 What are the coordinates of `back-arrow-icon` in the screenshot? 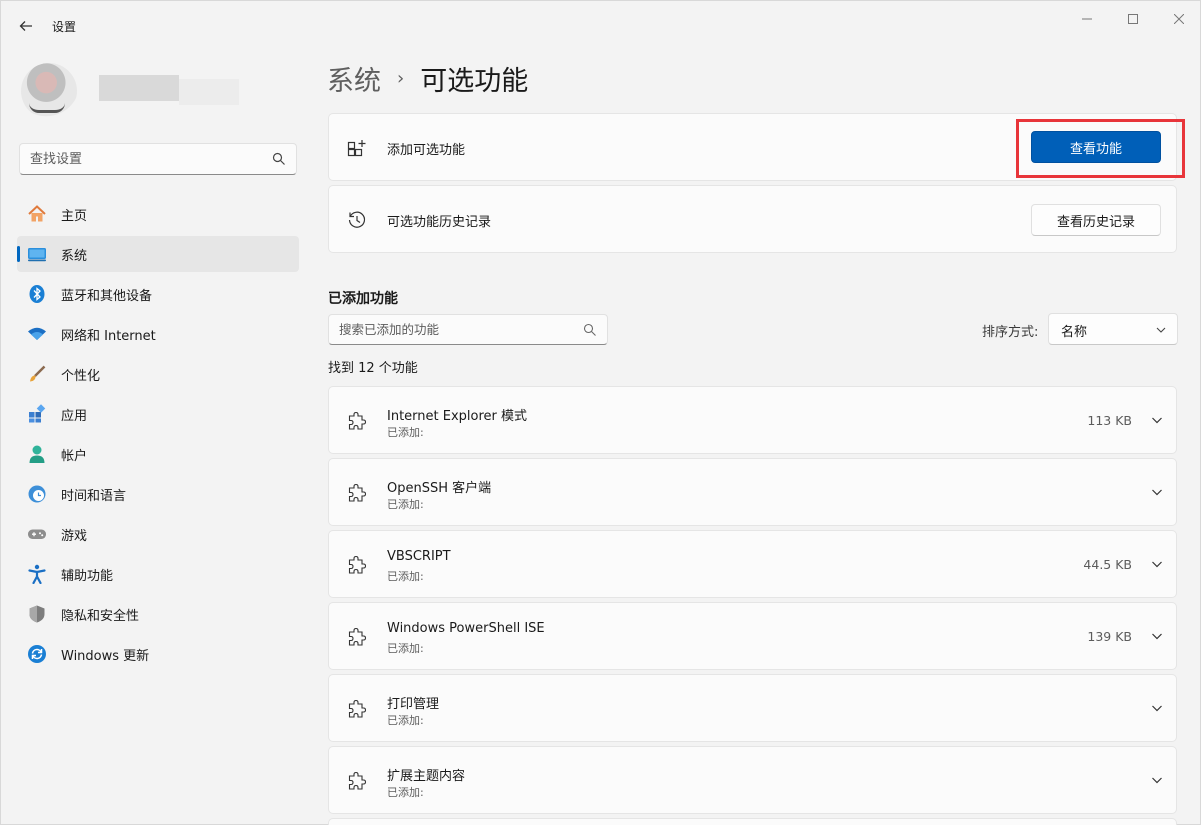 It's located at (25, 26).